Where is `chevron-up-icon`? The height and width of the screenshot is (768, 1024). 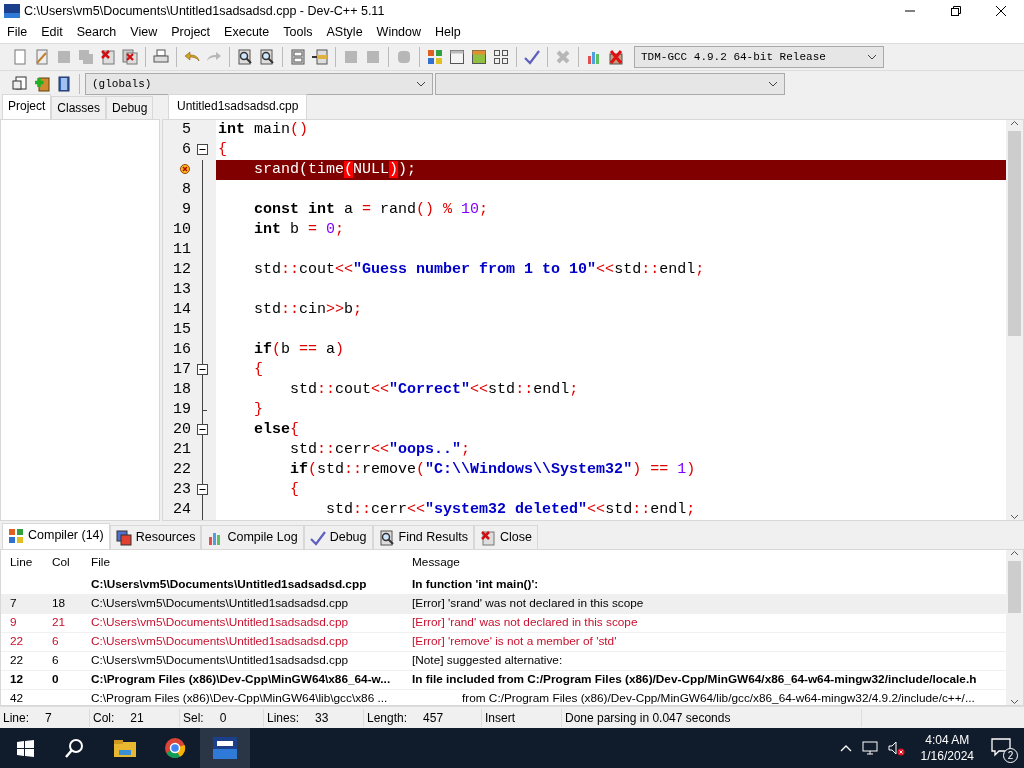
chevron-up-icon is located at coordinates (845, 748).